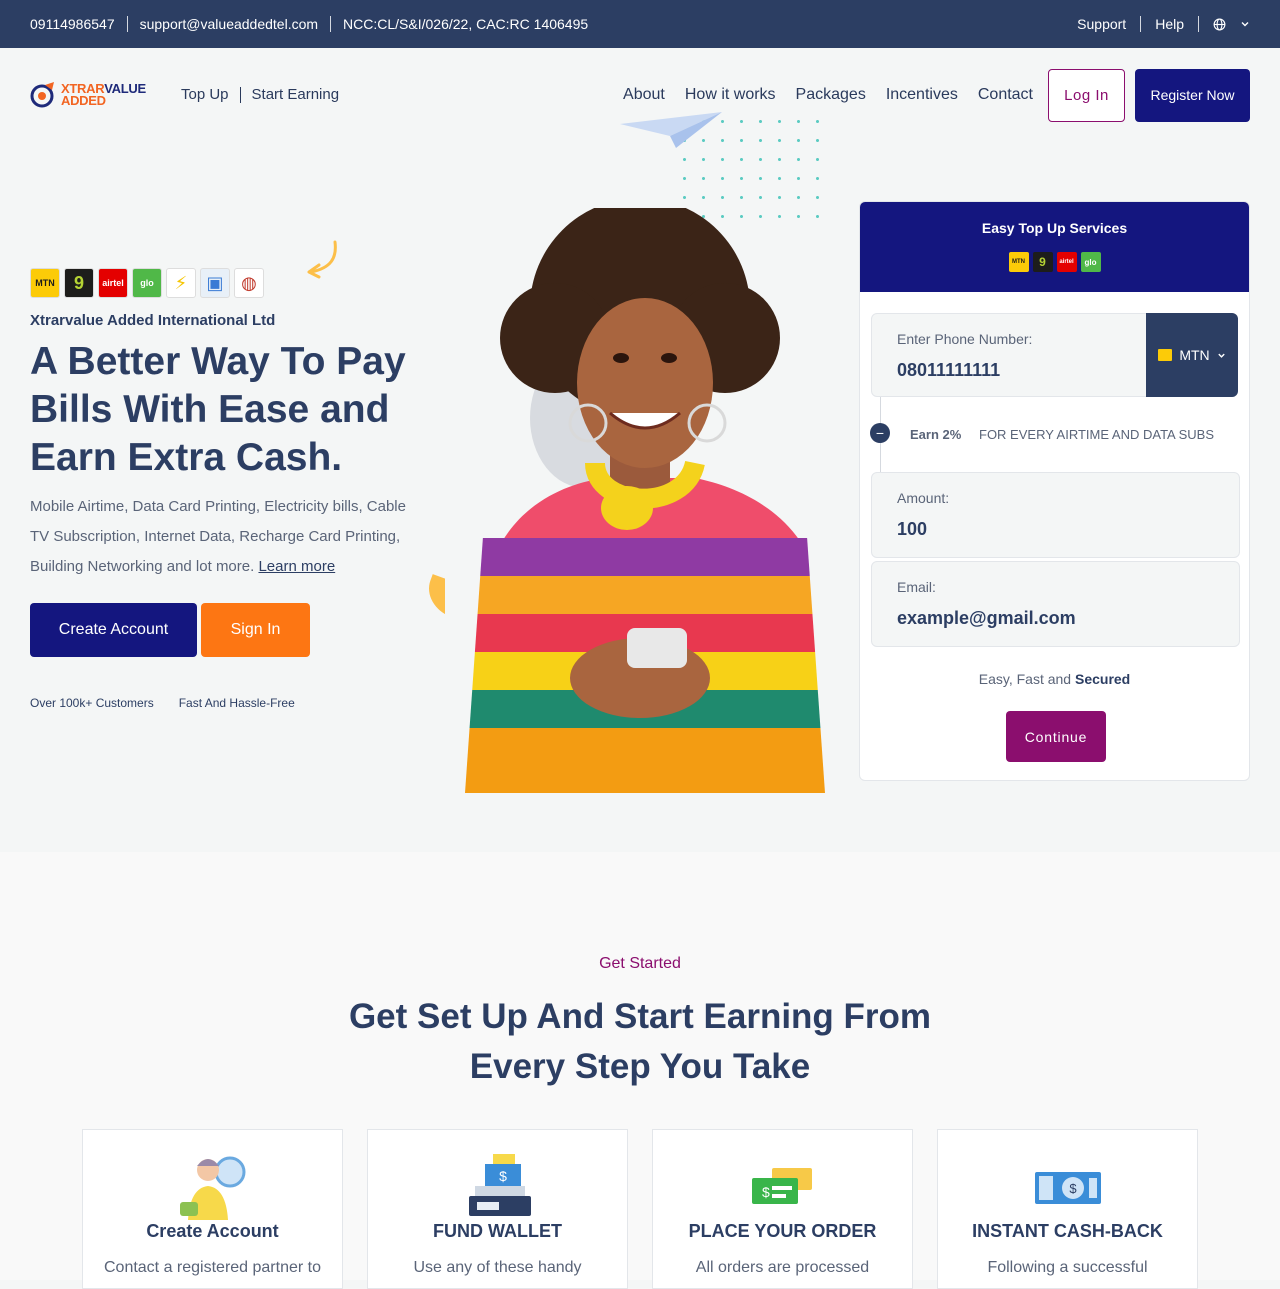 The image size is (1280, 1289). I want to click on contact-email: support@valueaddedtel.com, so click(230, 24).